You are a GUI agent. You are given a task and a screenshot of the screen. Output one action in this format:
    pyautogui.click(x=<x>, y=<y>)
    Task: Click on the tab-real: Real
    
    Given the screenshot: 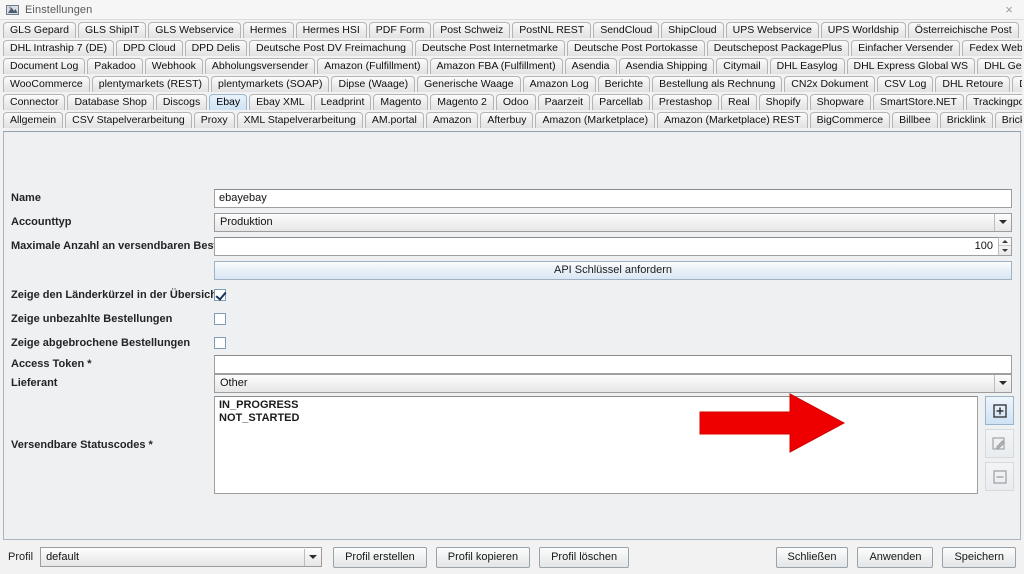 What is the action you would take?
    pyautogui.click(x=739, y=102)
    